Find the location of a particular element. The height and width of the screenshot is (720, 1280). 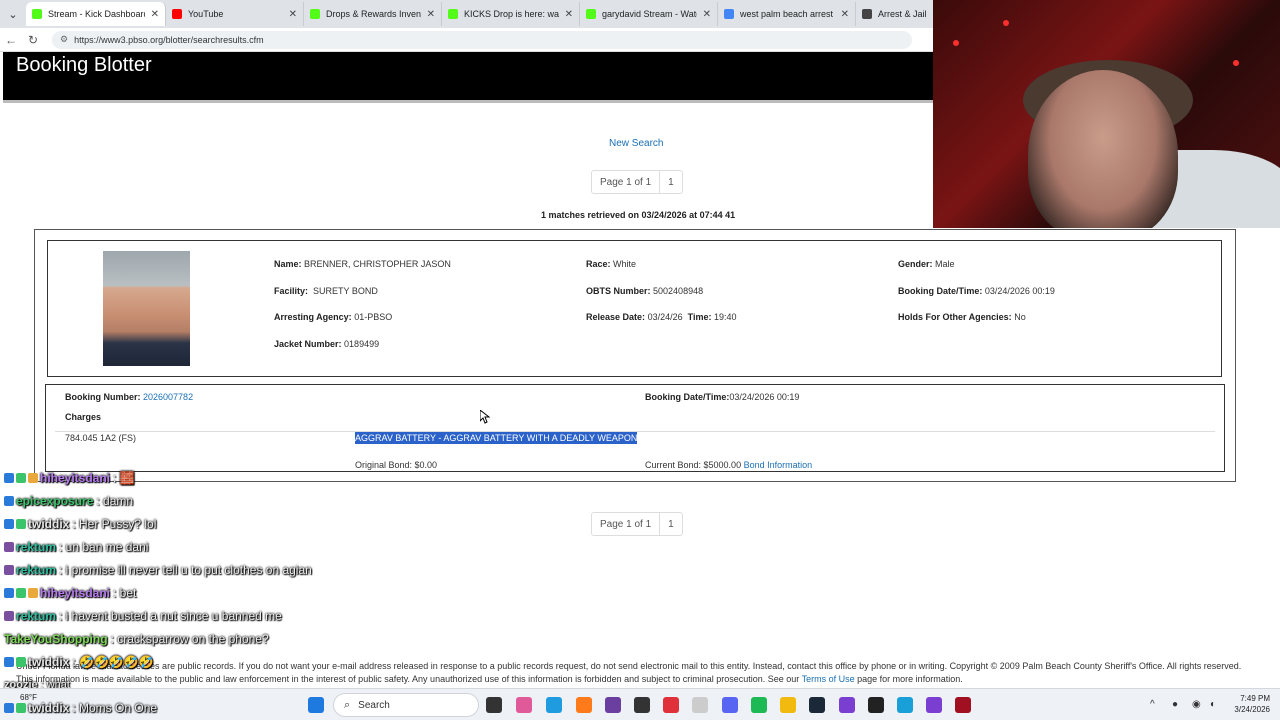

booking-number-link: 2026007782 is located at coordinates (168, 397).